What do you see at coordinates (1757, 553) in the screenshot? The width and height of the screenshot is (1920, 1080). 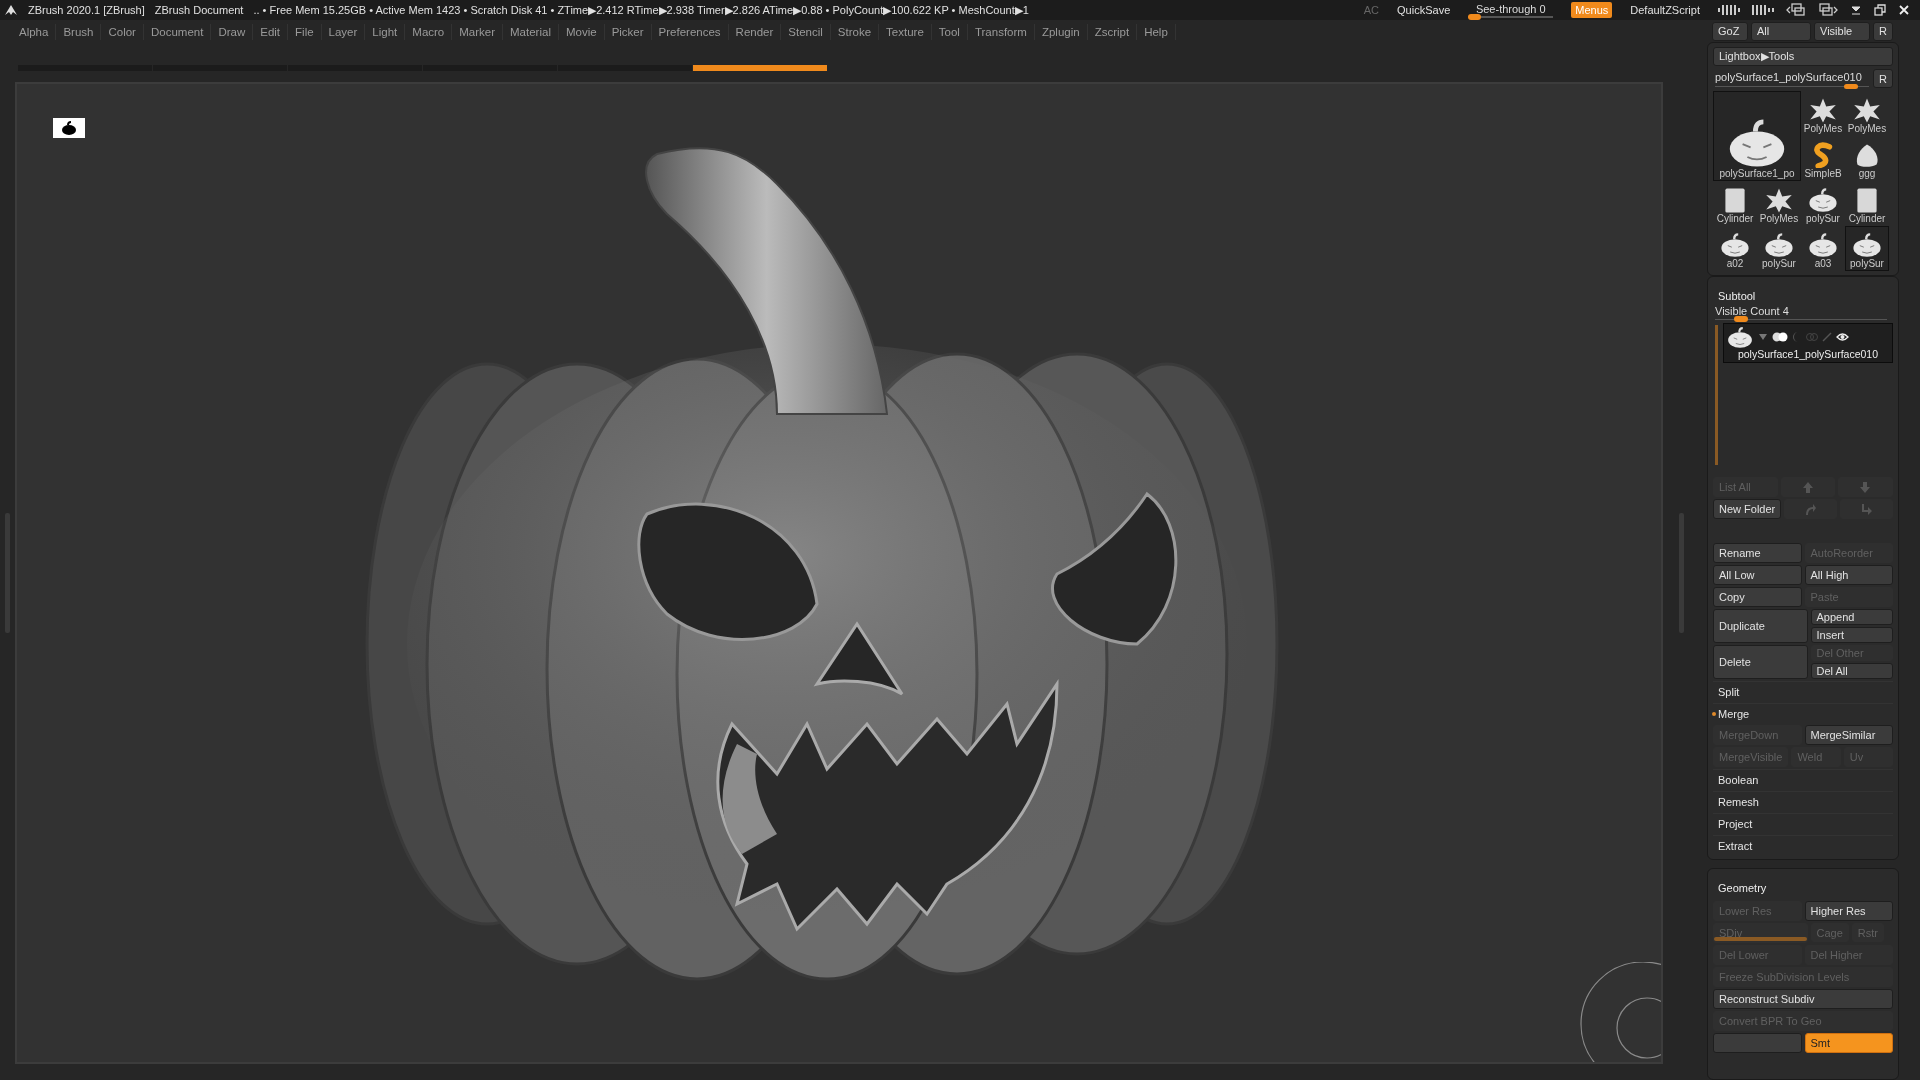 I see `panel-button: Rename` at bounding box center [1757, 553].